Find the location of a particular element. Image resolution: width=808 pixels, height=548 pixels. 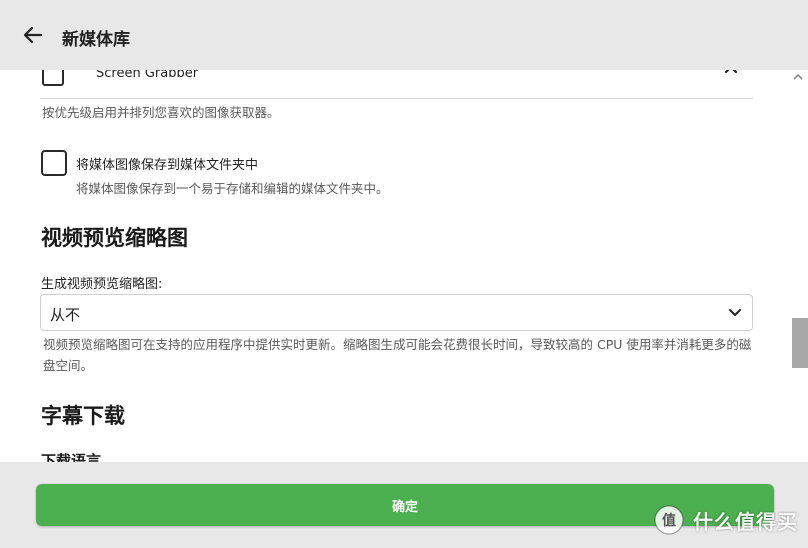

page-title: 新媒体库 is located at coordinates (96, 40).